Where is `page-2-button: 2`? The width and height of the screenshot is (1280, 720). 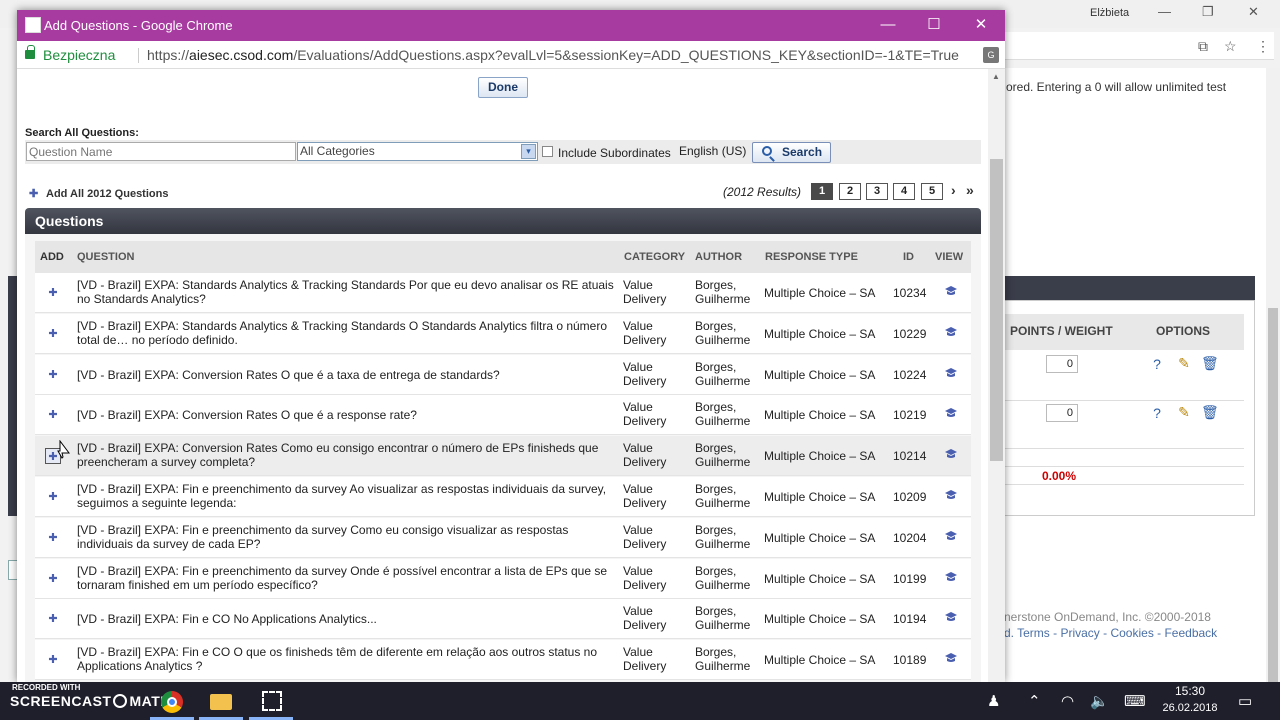 page-2-button: 2 is located at coordinates (850, 191).